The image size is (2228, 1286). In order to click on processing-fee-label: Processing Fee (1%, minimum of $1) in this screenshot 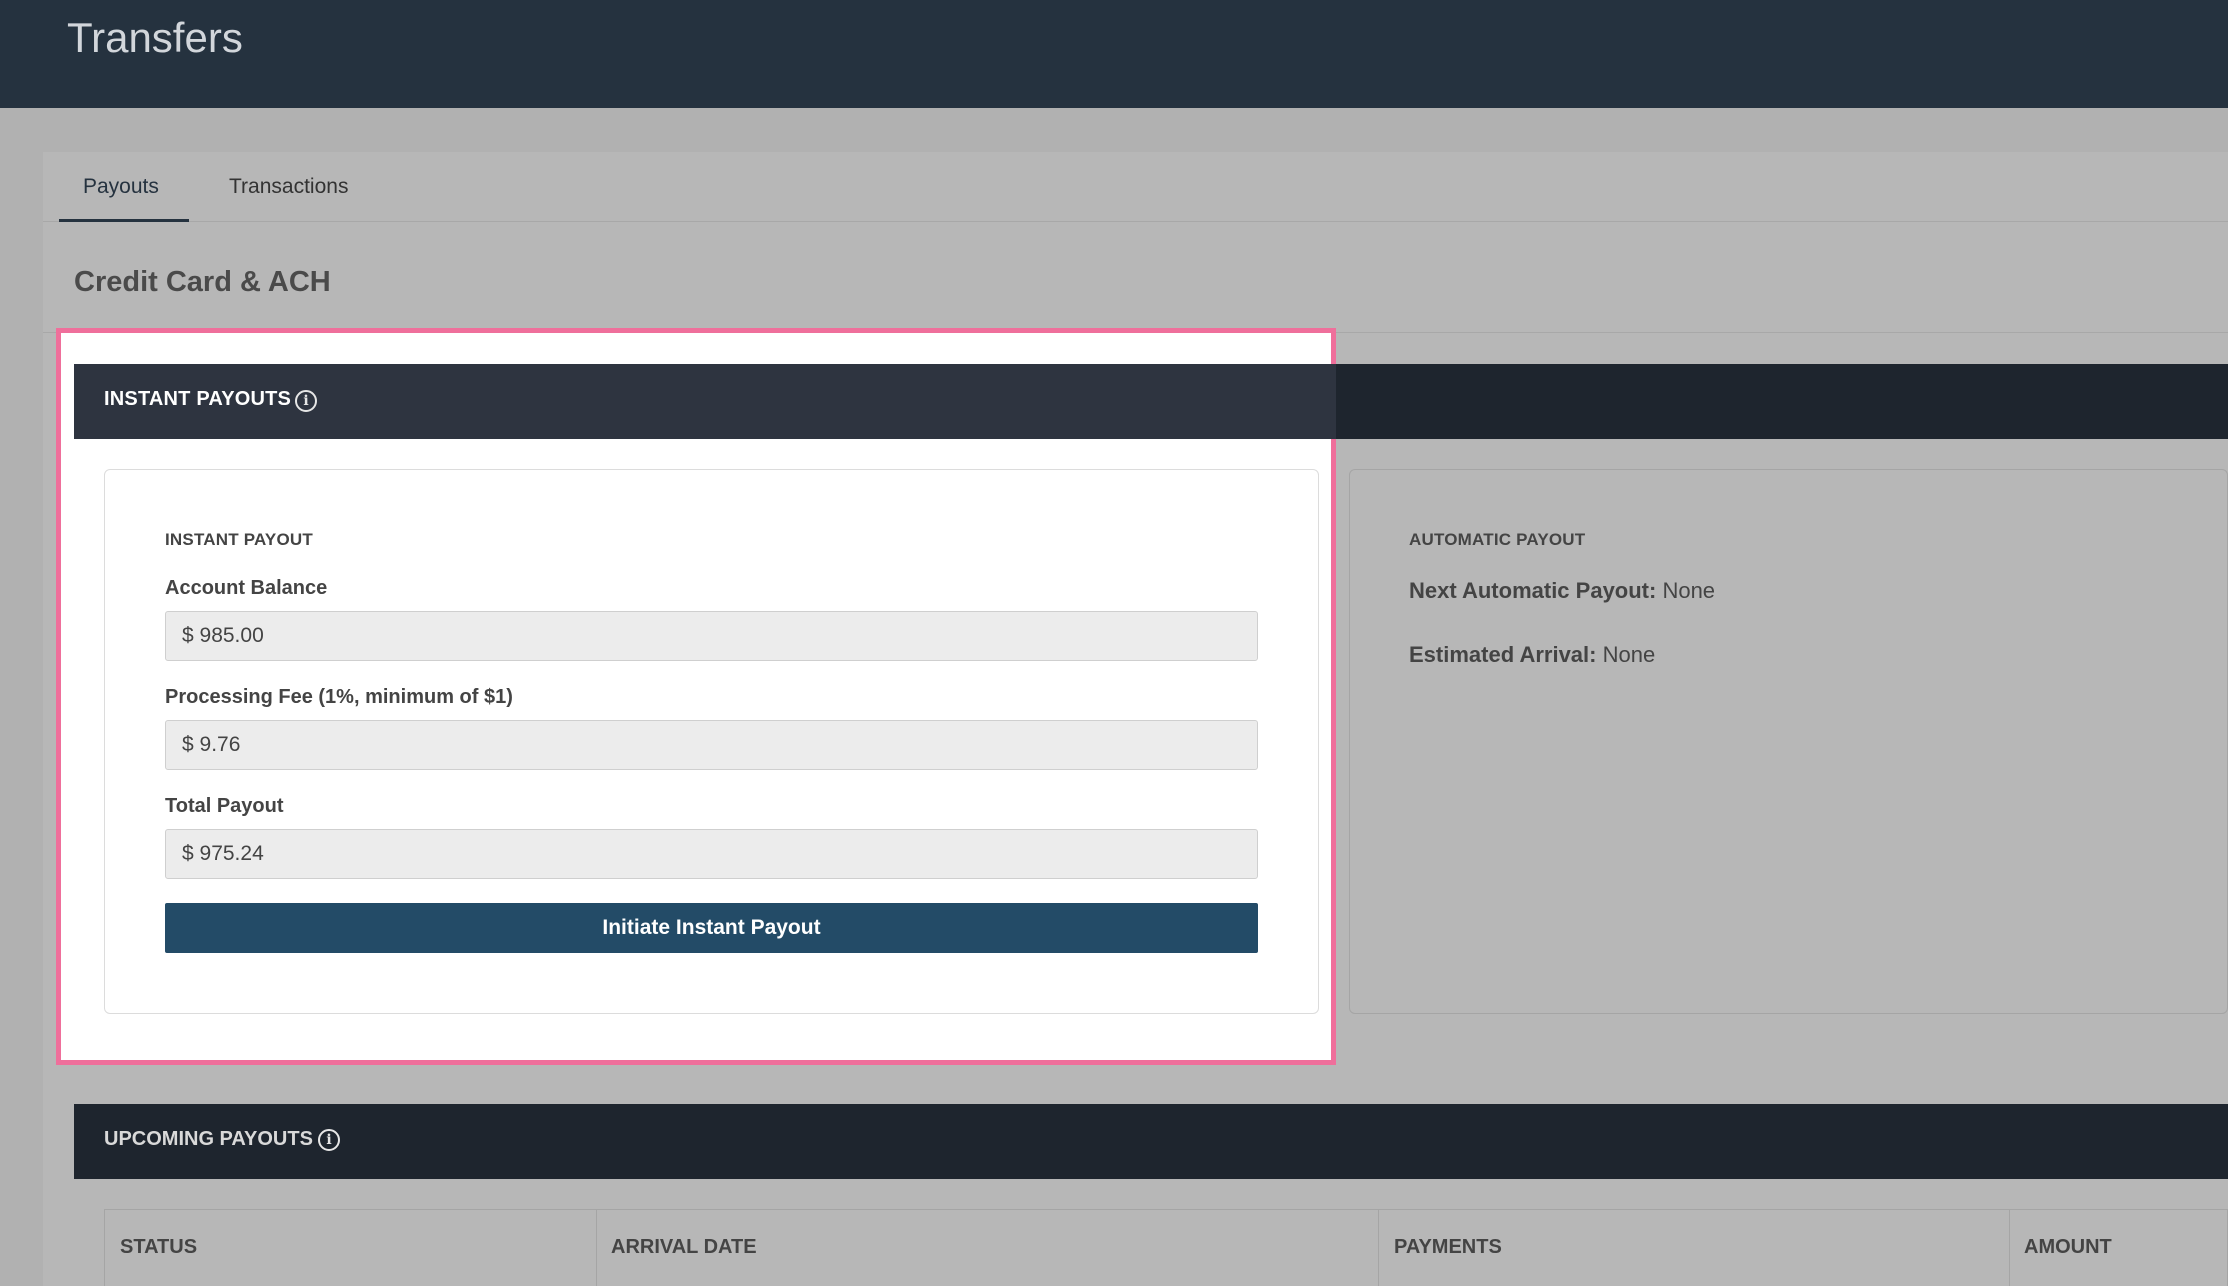, I will do `click(339, 697)`.